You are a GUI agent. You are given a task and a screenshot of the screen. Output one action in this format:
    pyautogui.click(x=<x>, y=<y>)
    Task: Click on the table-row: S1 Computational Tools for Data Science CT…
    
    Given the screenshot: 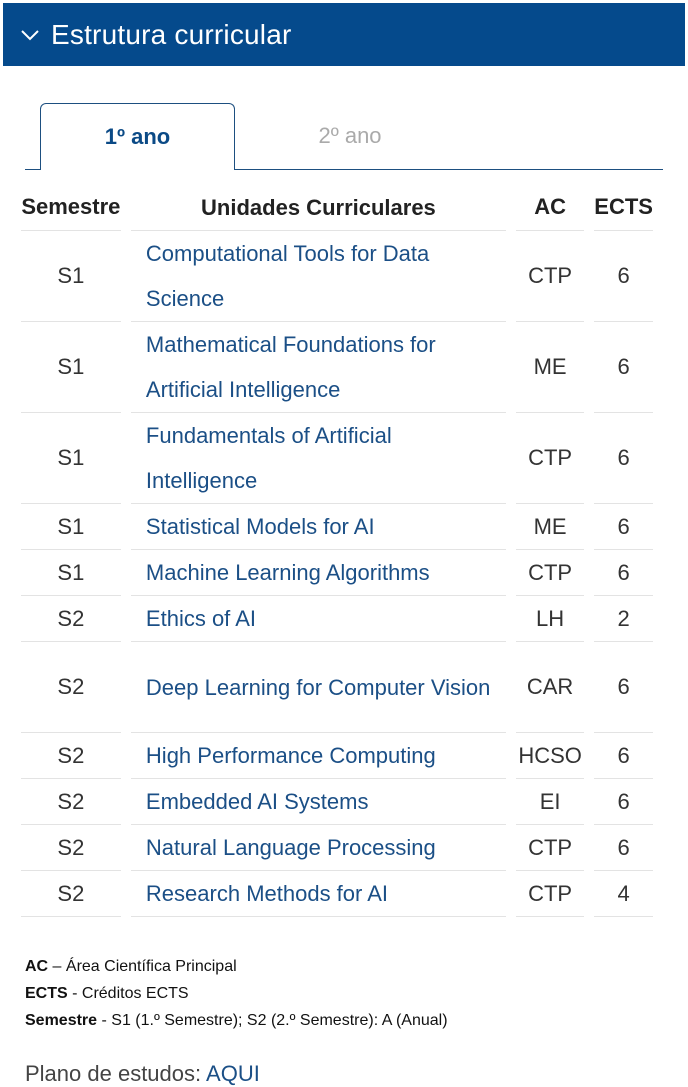 What is the action you would take?
    pyautogui.click(x=337, y=276)
    